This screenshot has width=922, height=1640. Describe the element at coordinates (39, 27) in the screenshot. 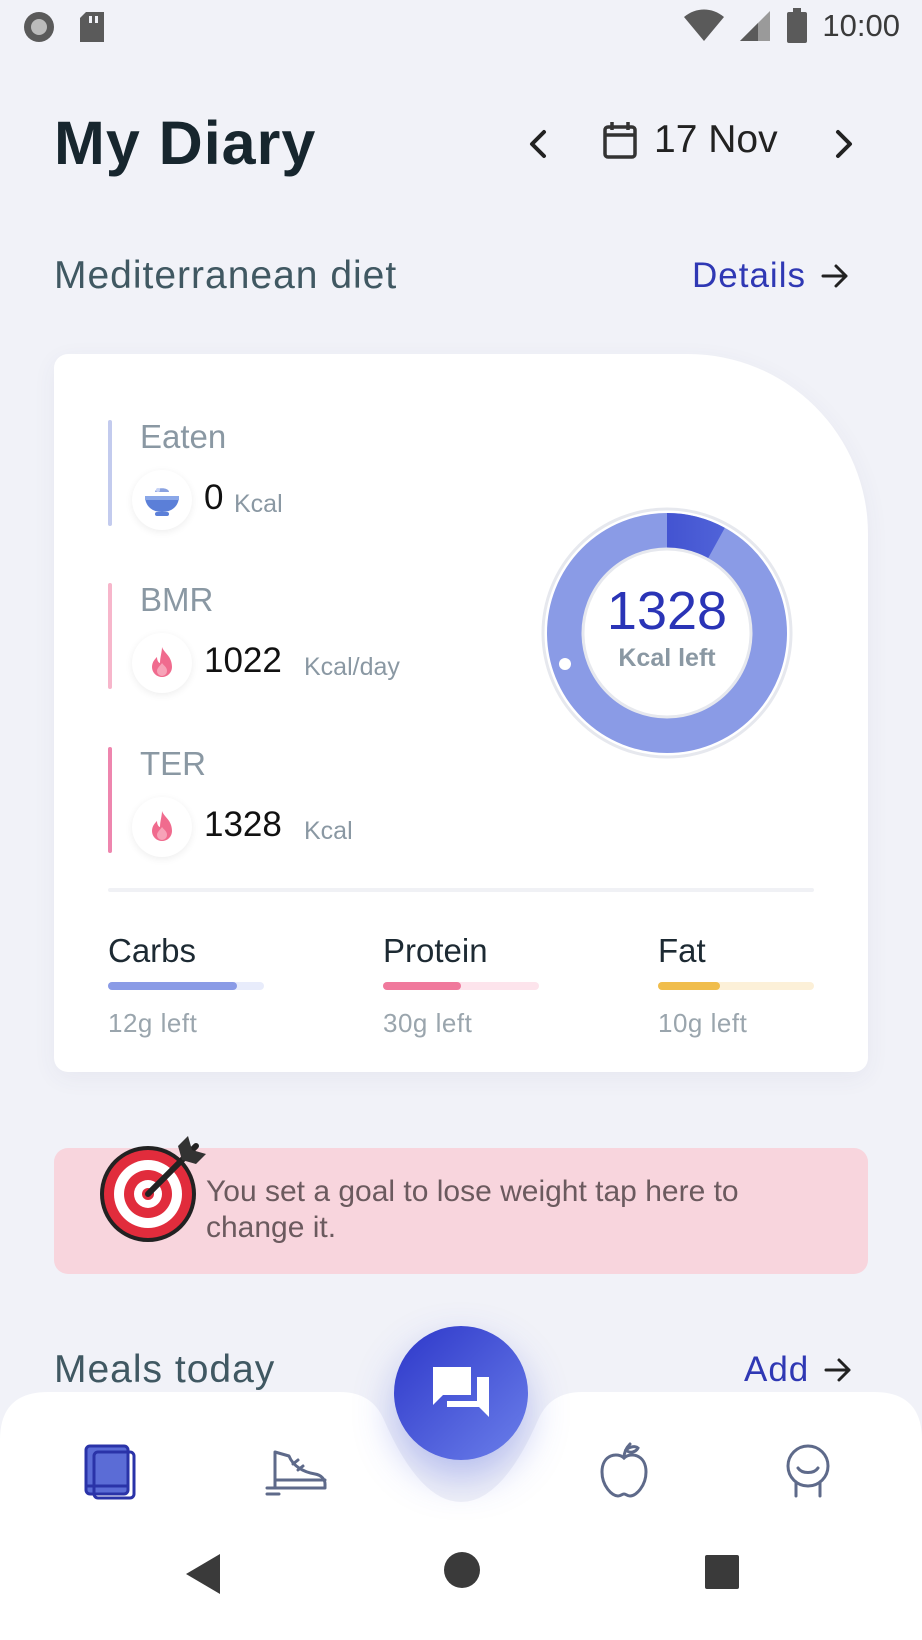

I see `record-icon` at that location.